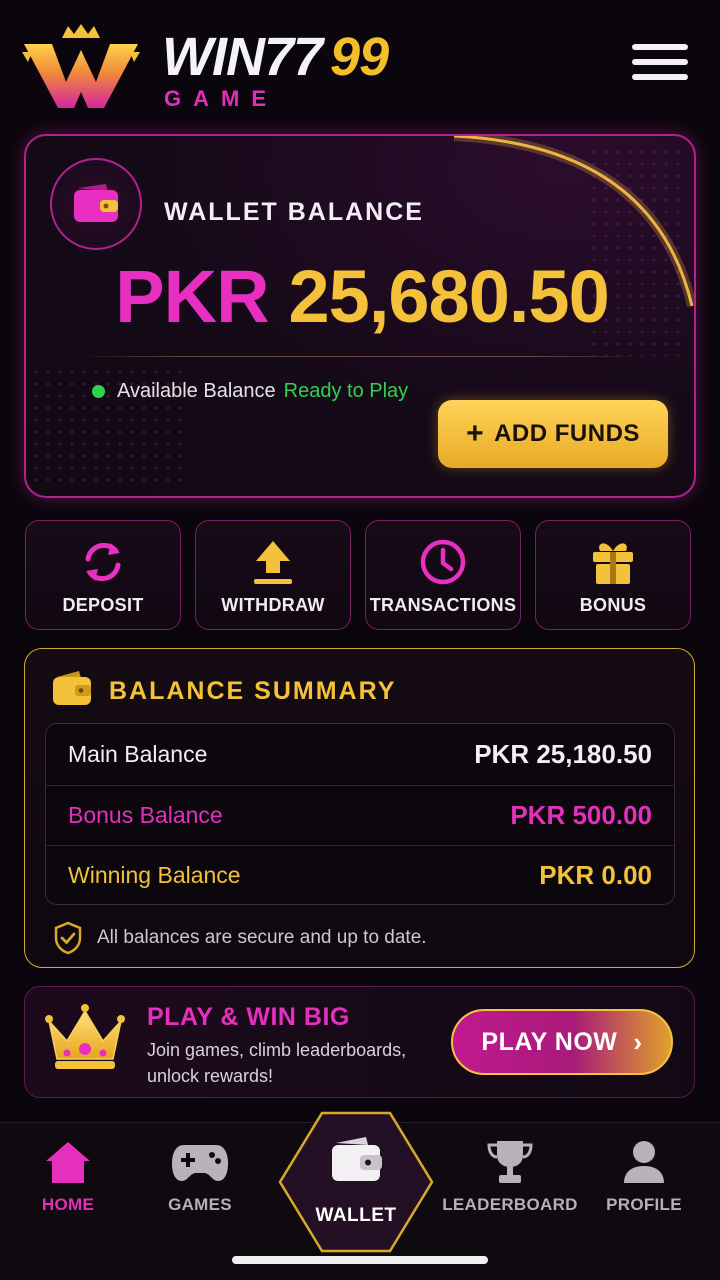 The width and height of the screenshot is (720, 1280). Describe the element at coordinates (510, 1204) in the screenshot. I see `nav-label-leaderboard: LEADERBOARD` at that location.